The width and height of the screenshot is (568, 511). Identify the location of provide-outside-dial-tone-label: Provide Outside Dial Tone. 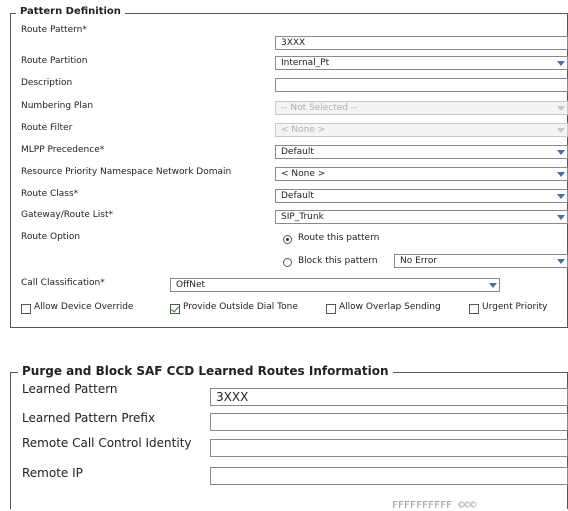
(240, 307).